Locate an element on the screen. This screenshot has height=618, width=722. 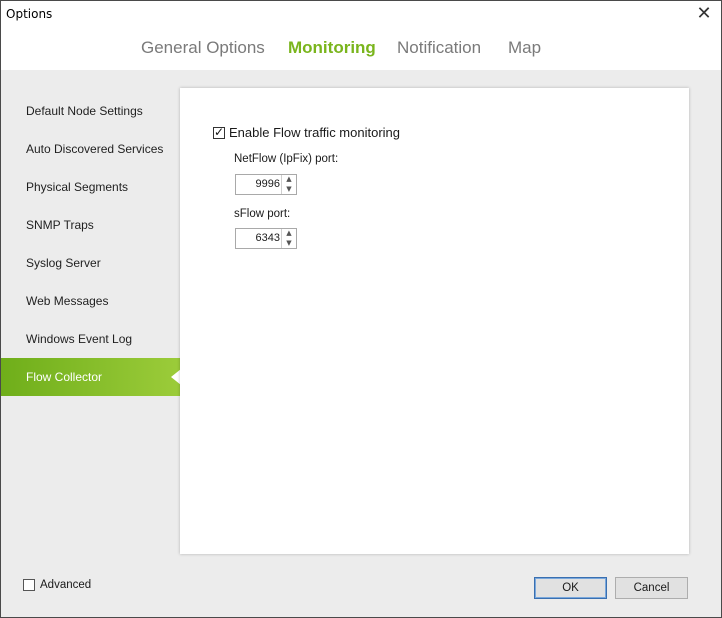
enable-flow-checkbox is located at coordinates (219, 132).